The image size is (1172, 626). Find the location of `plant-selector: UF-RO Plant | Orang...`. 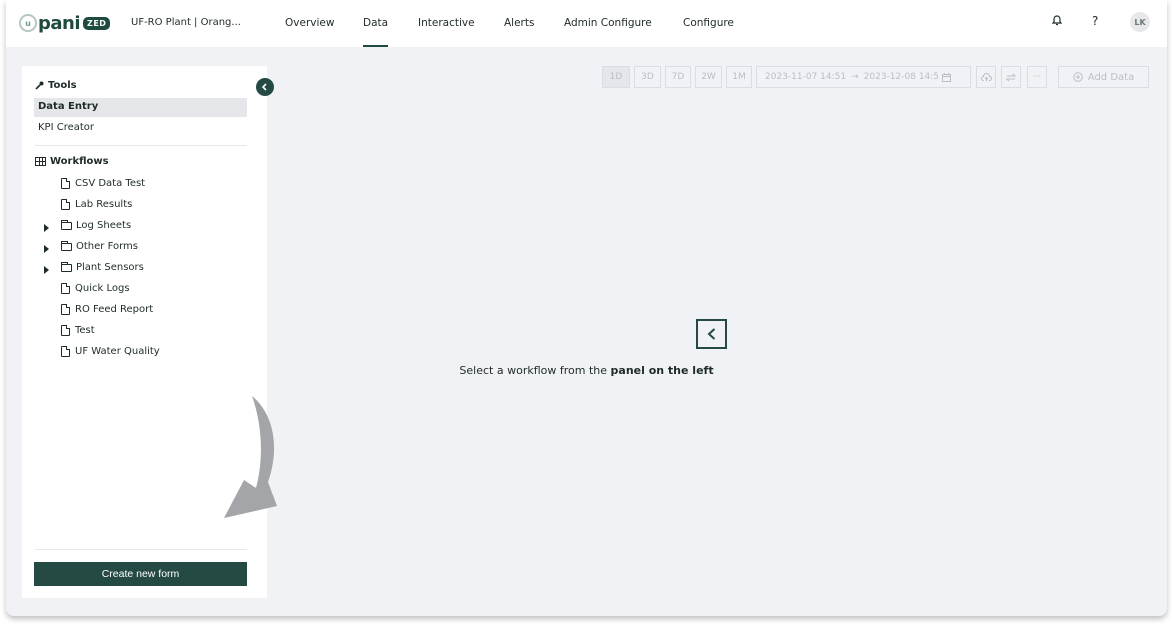

plant-selector: UF-RO Plant | Orang... is located at coordinates (186, 22).